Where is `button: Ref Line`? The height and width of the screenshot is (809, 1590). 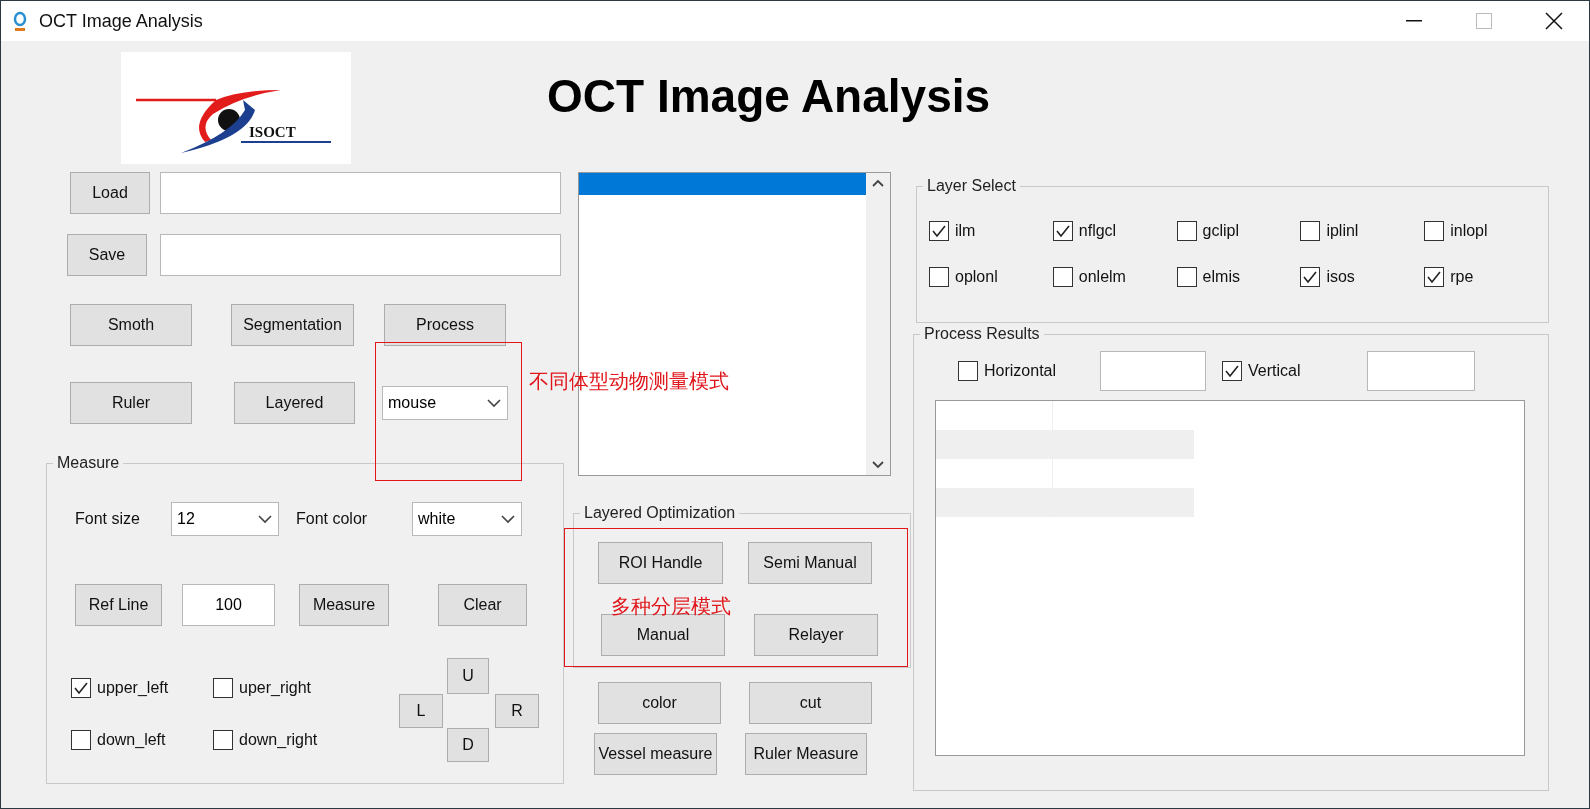 button: Ref Line is located at coordinates (118, 605).